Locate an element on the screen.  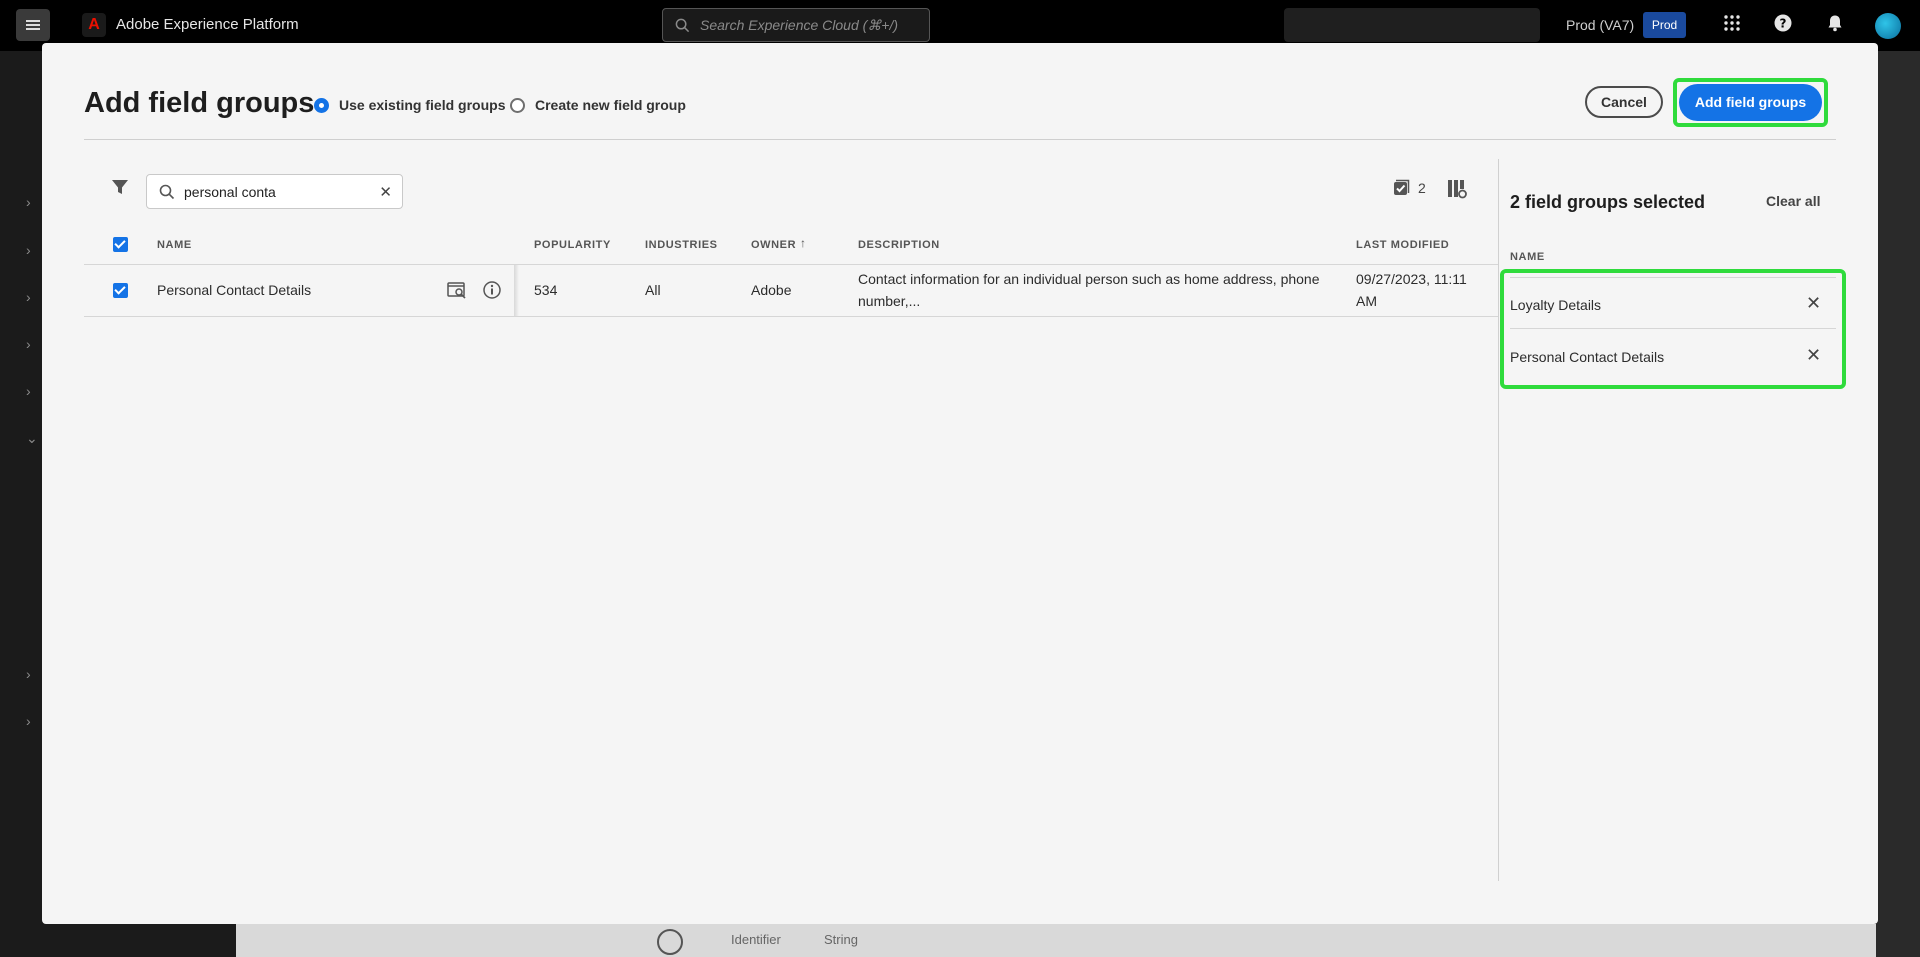
column-header-description: DESCRIPTION is located at coordinates (899, 245).